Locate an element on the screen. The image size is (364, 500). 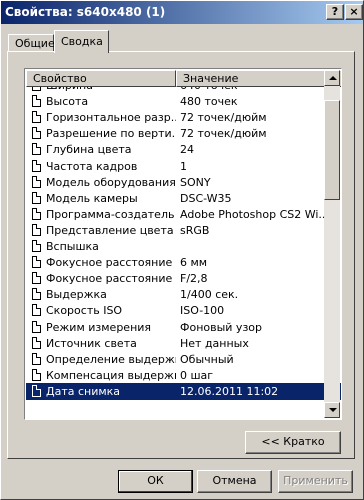
list-header: Свойство Значение is located at coordinates (183, 78).